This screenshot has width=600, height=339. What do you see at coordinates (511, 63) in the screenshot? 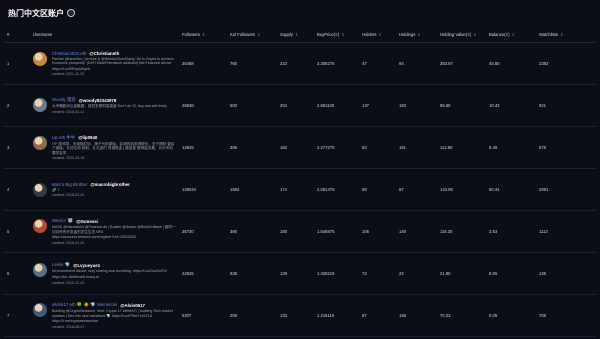
I see `balance-cell: 45.80` at bounding box center [511, 63].